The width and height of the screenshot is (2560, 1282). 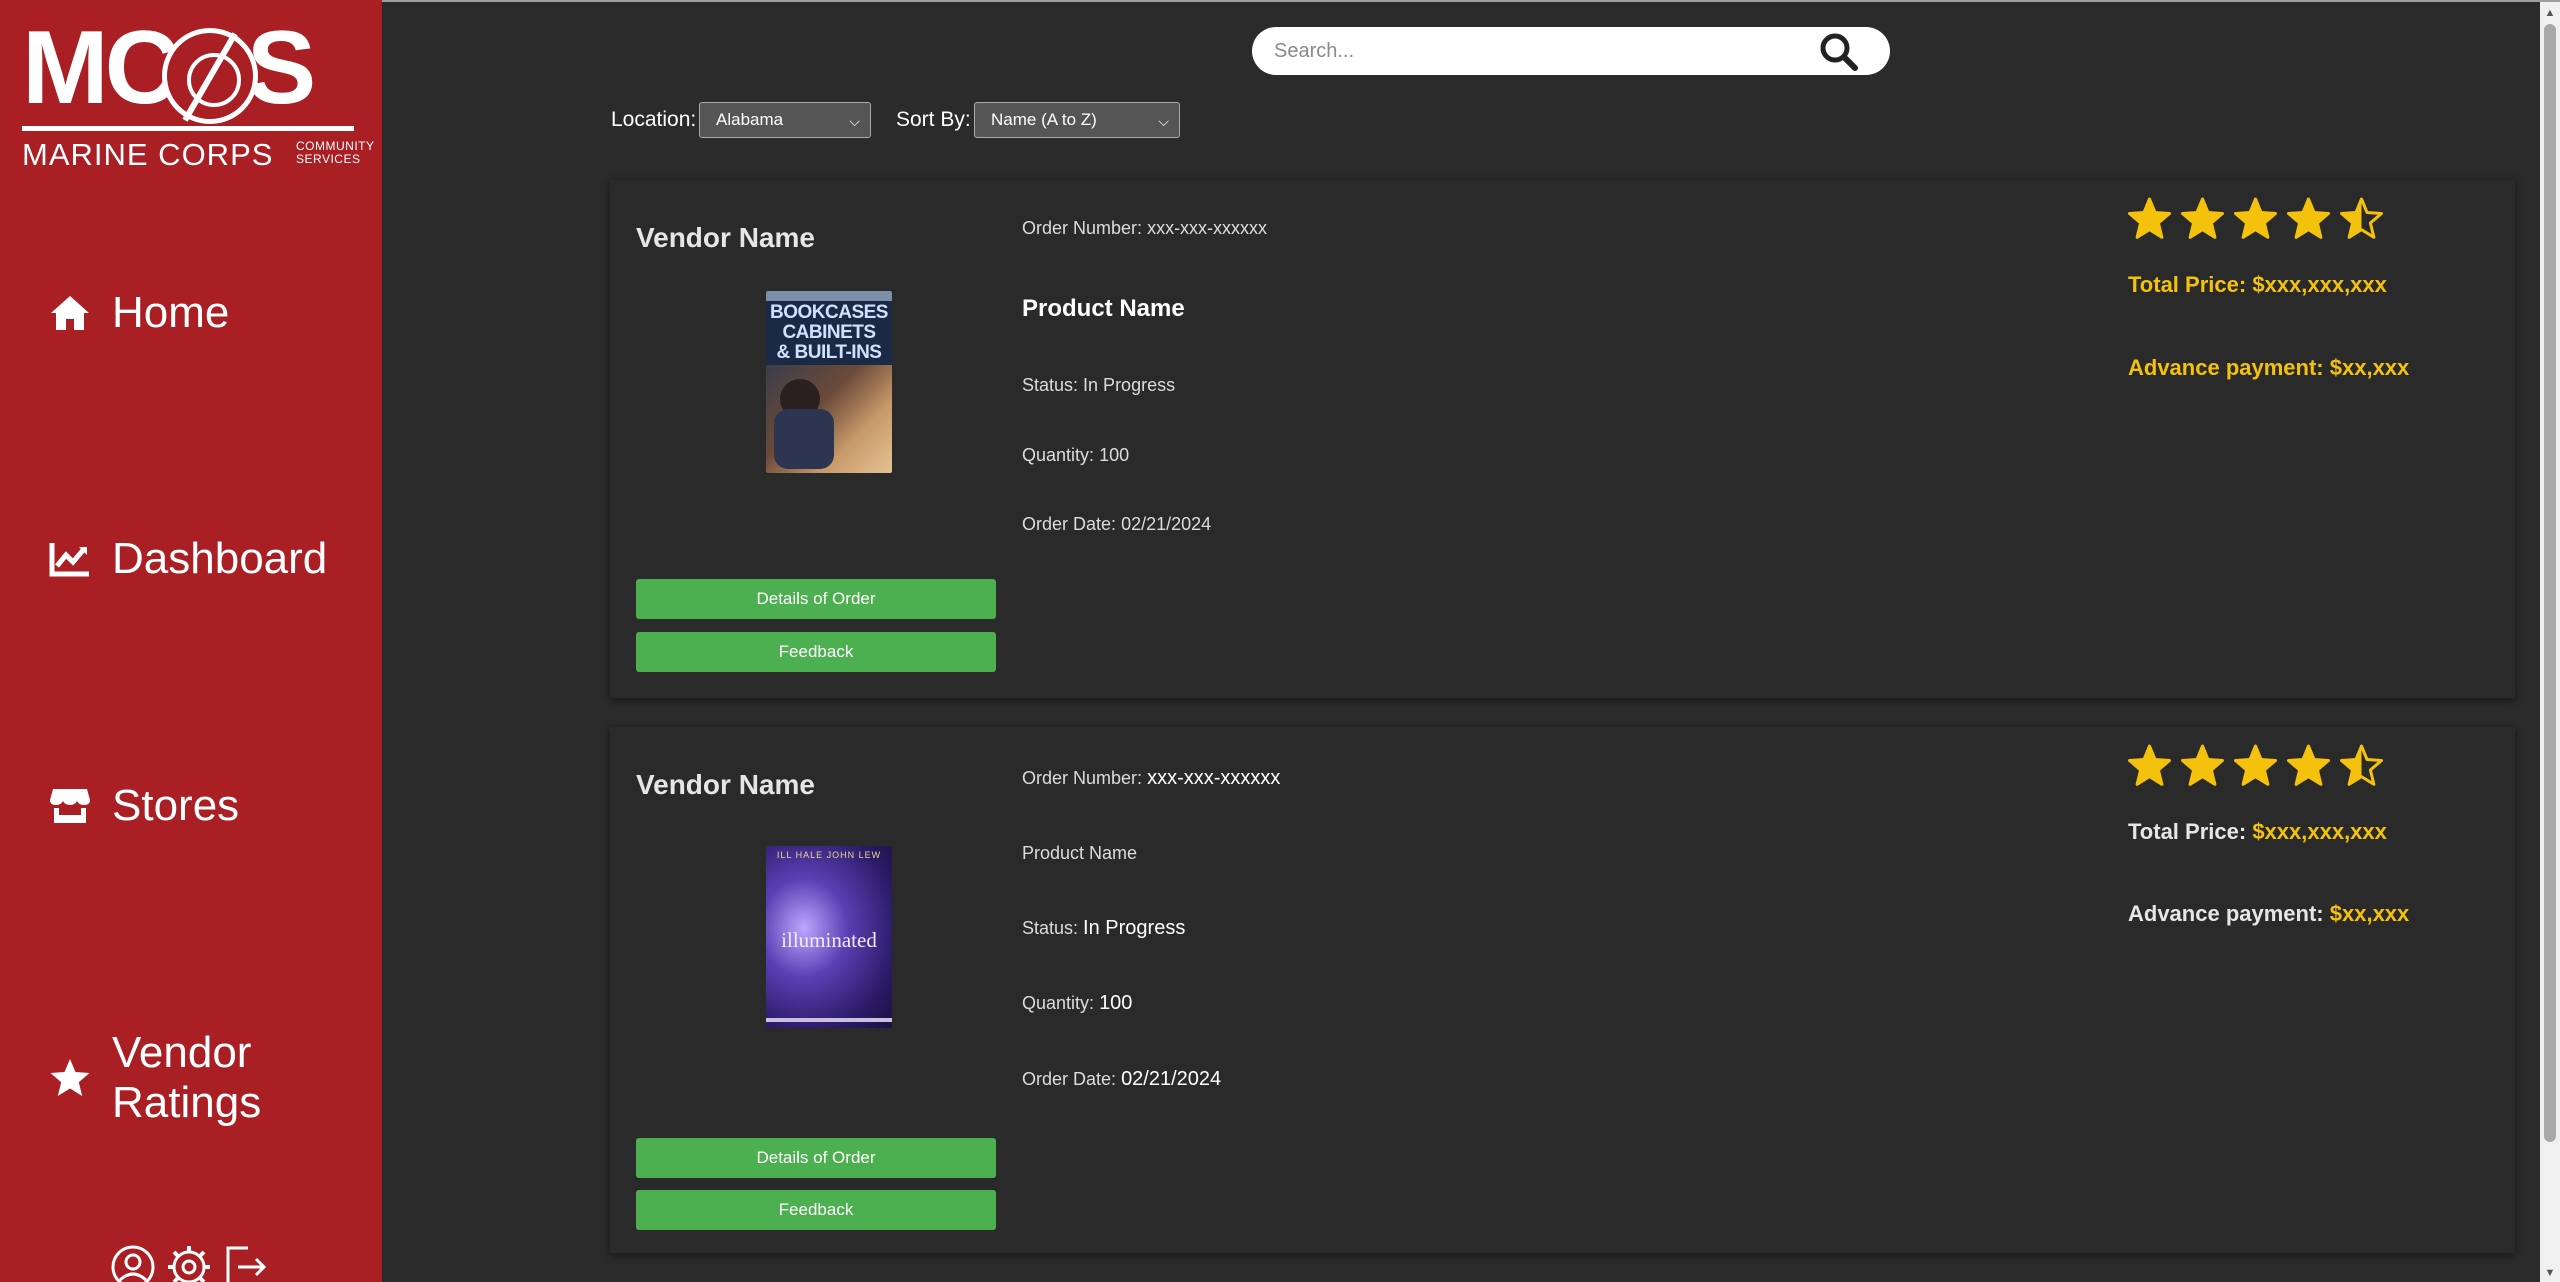 I want to click on thumbnail-title: illuminated, so click(x=829, y=940).